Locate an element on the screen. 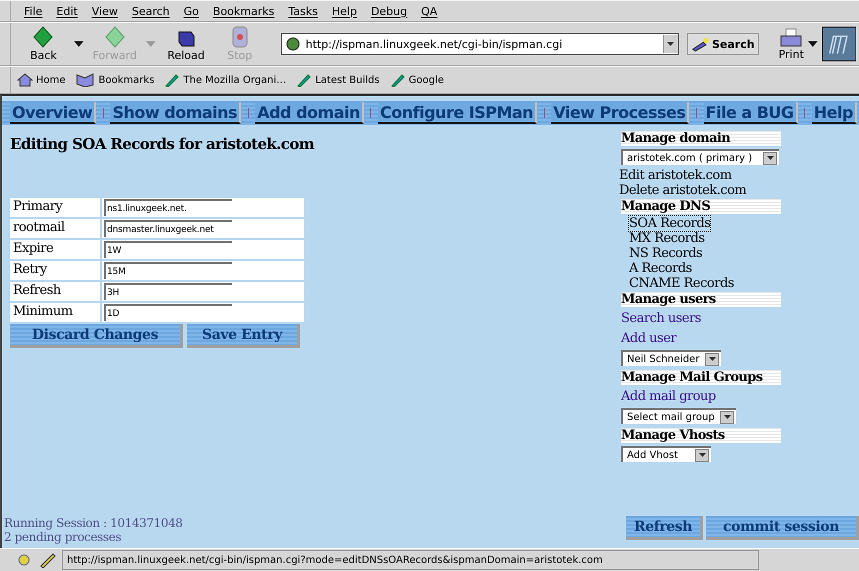 The image size is (859, 571). field-label: Minimum is located at coordinates (55, 312).